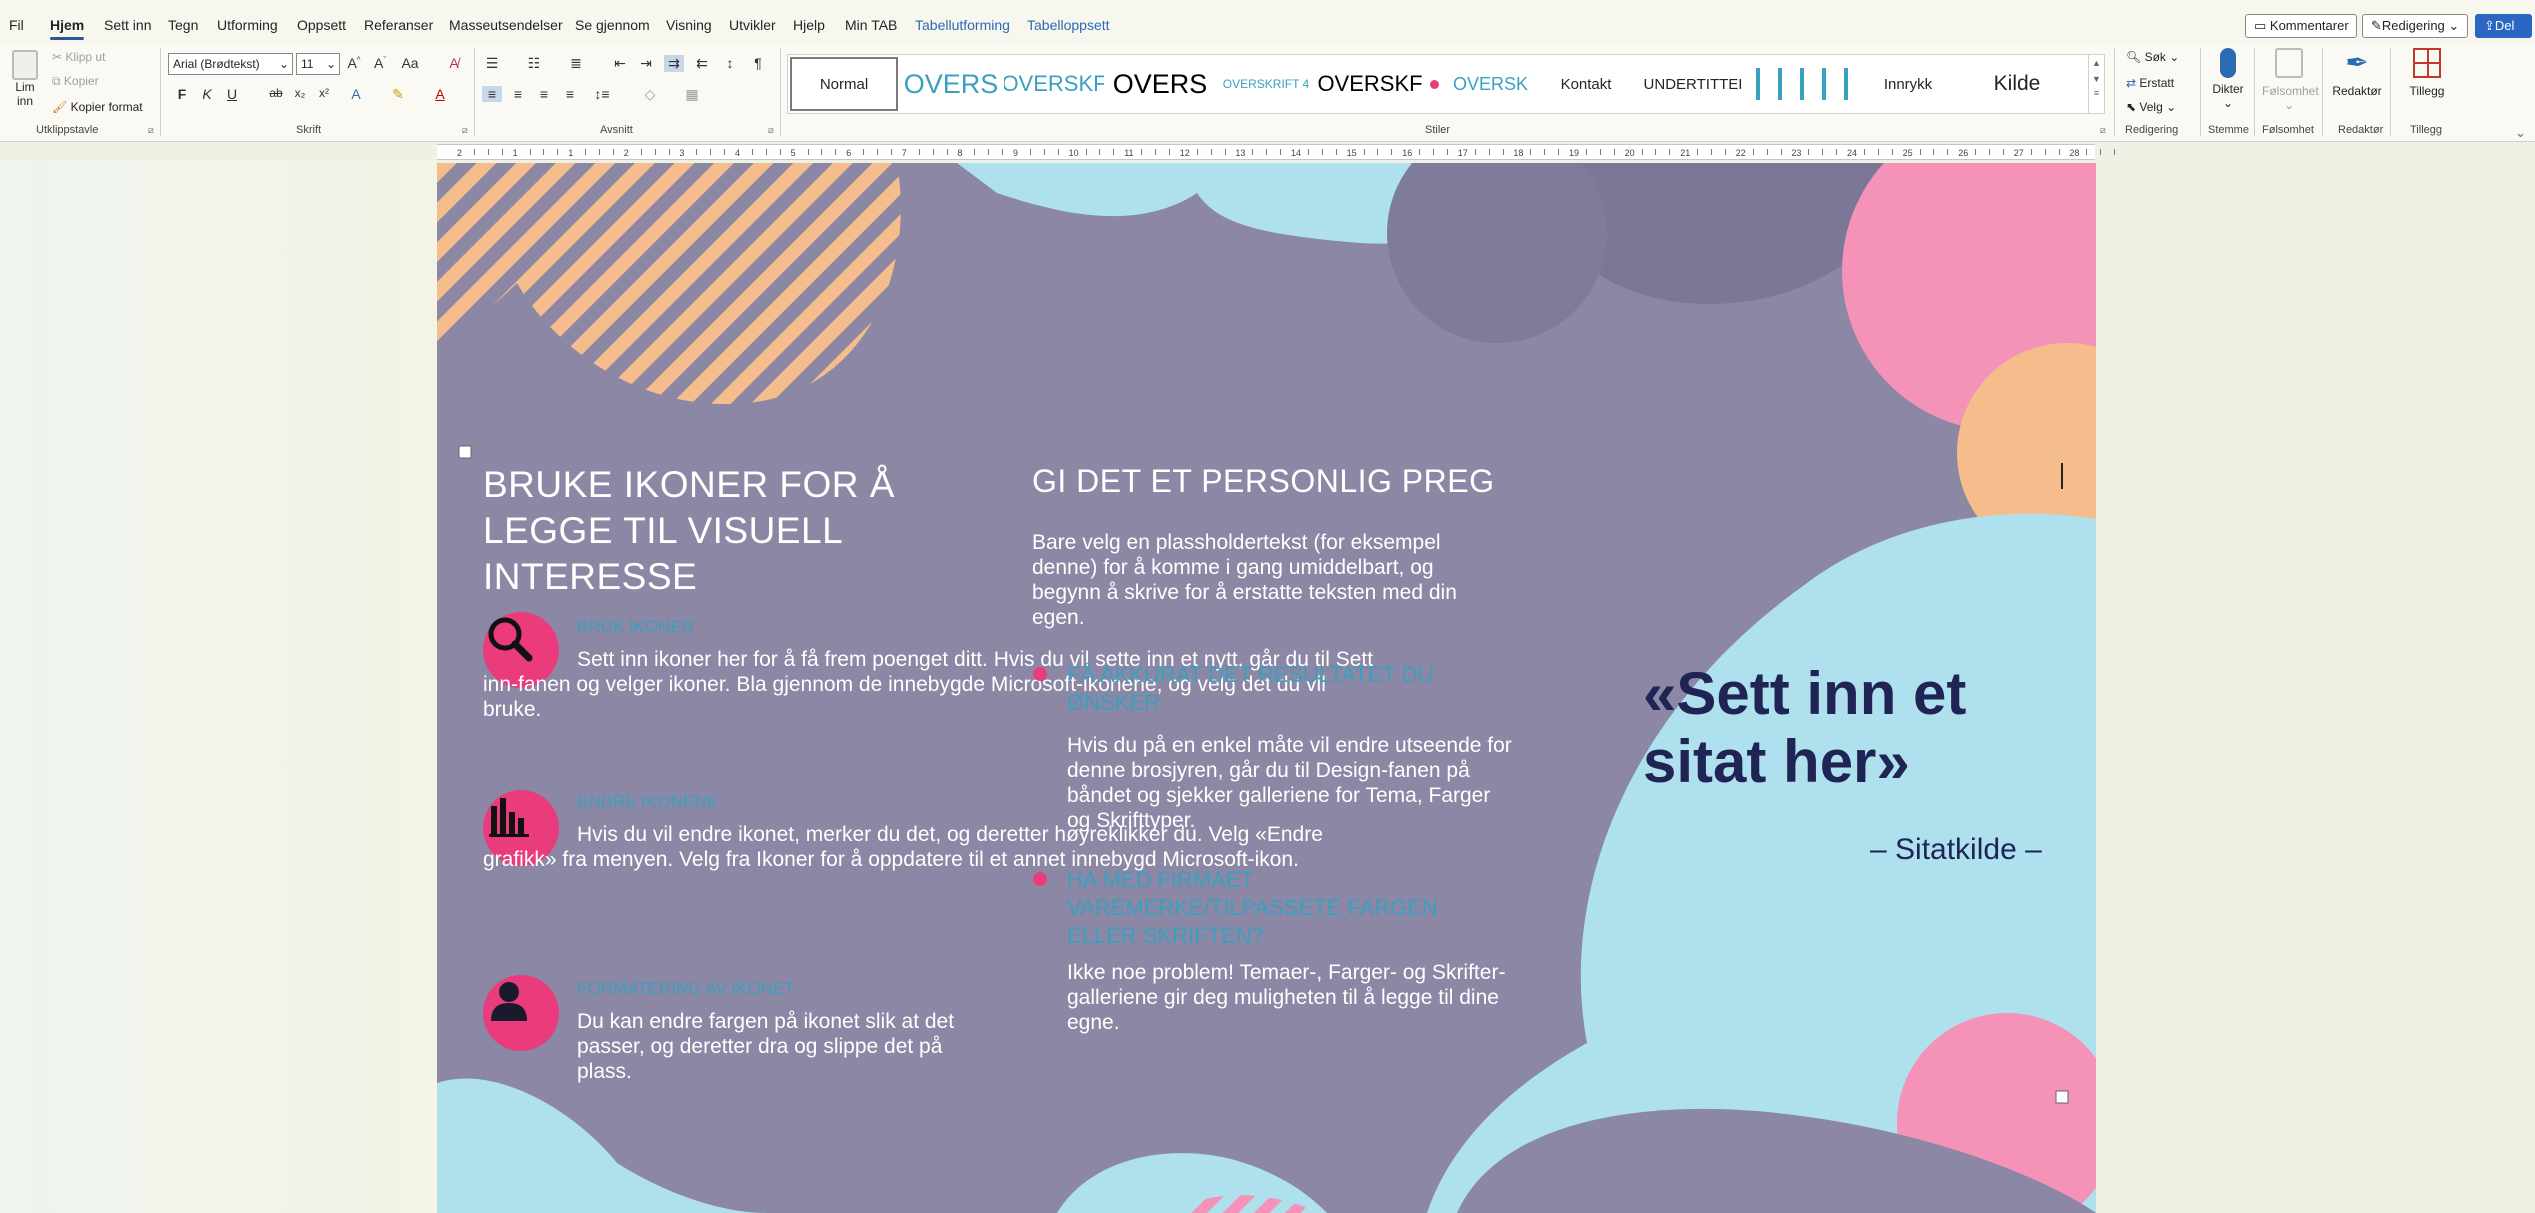 This screenshot has width=2535, height=1213. Describe the element at coordinates (354, 63) in the screenshot. I see `grow-font-icon: A^` at that location.